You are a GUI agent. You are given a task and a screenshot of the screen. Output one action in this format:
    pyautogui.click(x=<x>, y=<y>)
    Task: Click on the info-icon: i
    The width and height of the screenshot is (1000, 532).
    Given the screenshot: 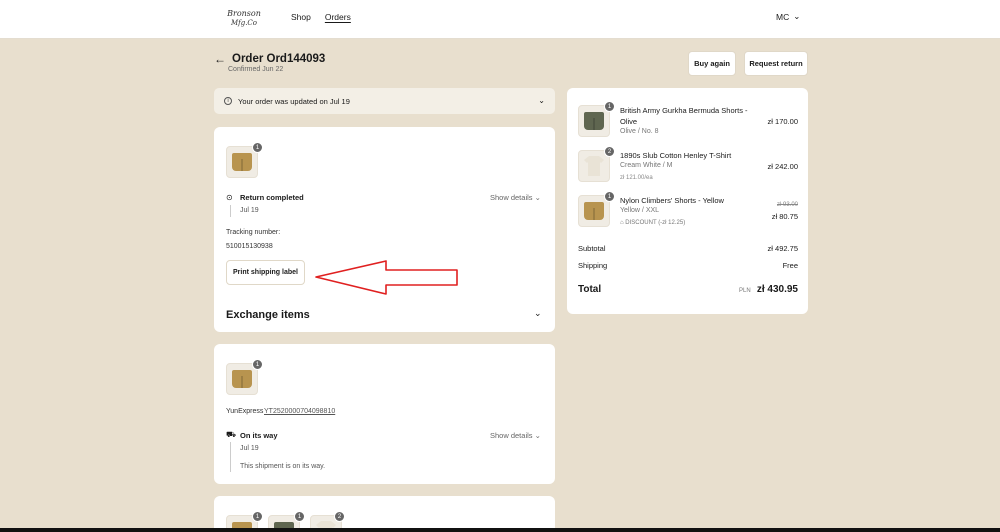 What is the action you would take?
    pyautogui.click(x=228, y=101)
    